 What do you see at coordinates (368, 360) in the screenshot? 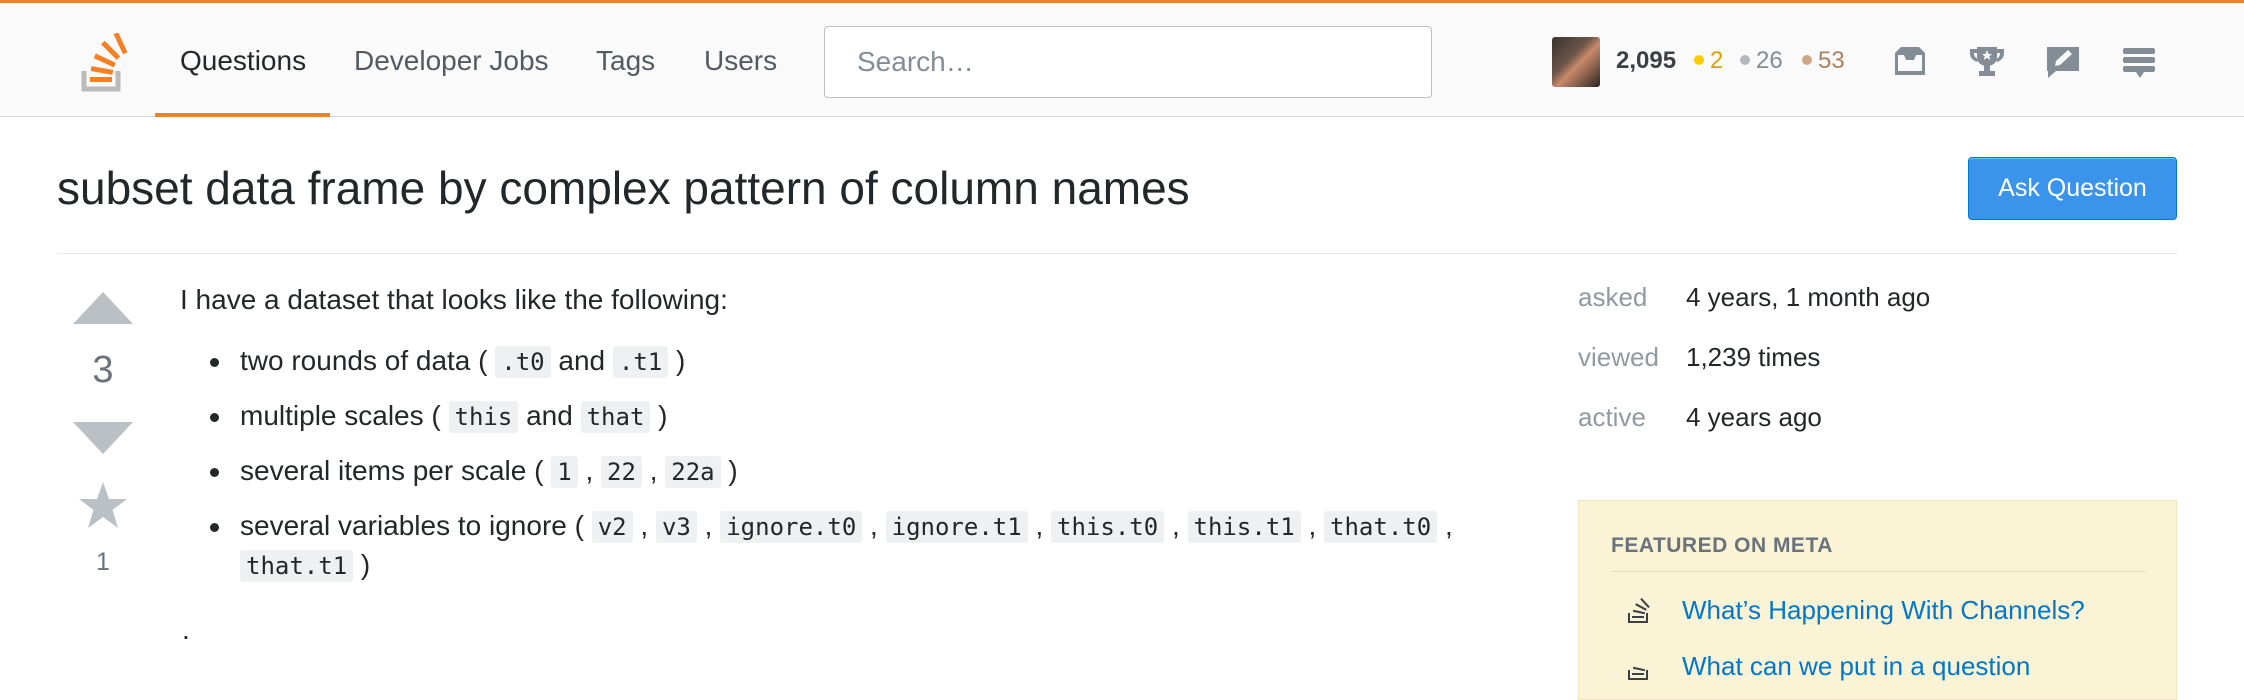
I see `bullet-text: two rounds of data (` at bounding box center [368, 360].